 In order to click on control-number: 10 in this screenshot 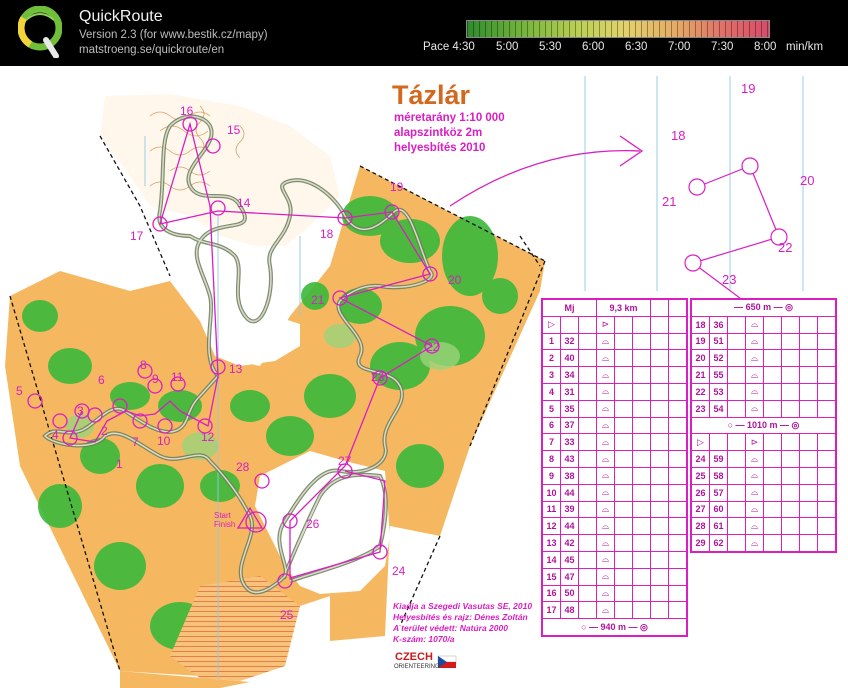, I will do `click(164, 441)`.